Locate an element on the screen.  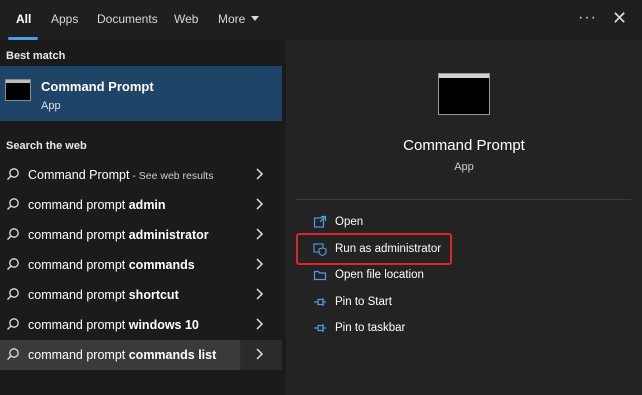
action-open-label: Open is located at coordinates (349, 222).